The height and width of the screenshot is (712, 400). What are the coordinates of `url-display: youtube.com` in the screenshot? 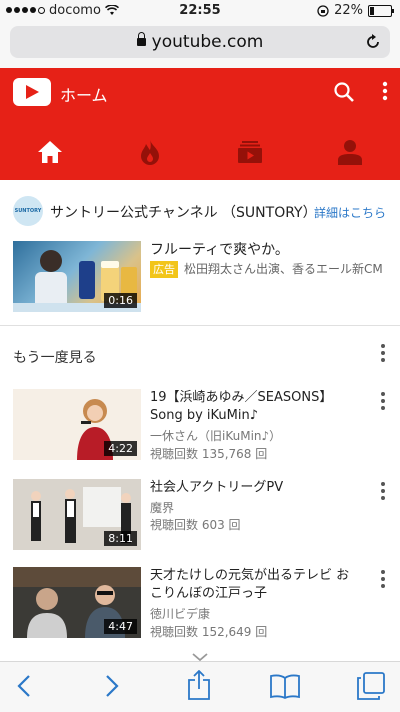 It's located at (200, 42).